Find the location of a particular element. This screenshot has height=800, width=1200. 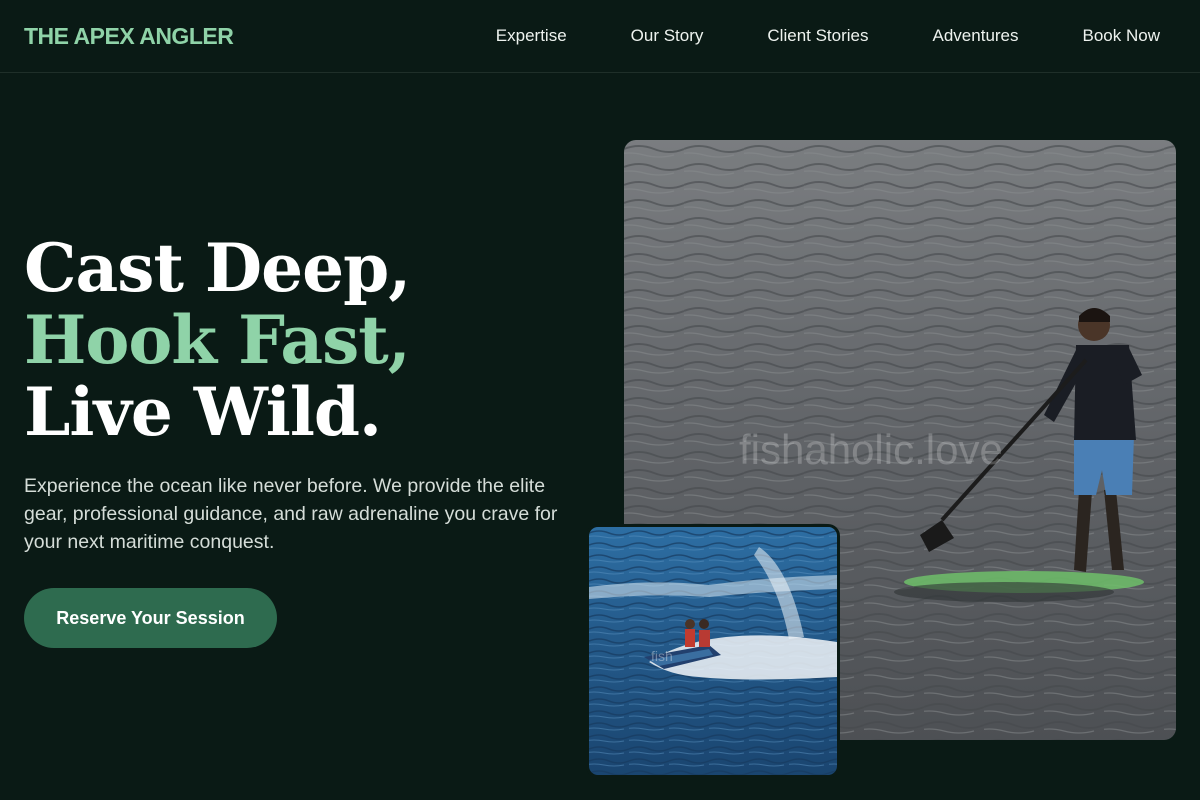

nav-item-client-stories: Client Stories is located at coordinates (817, 36).